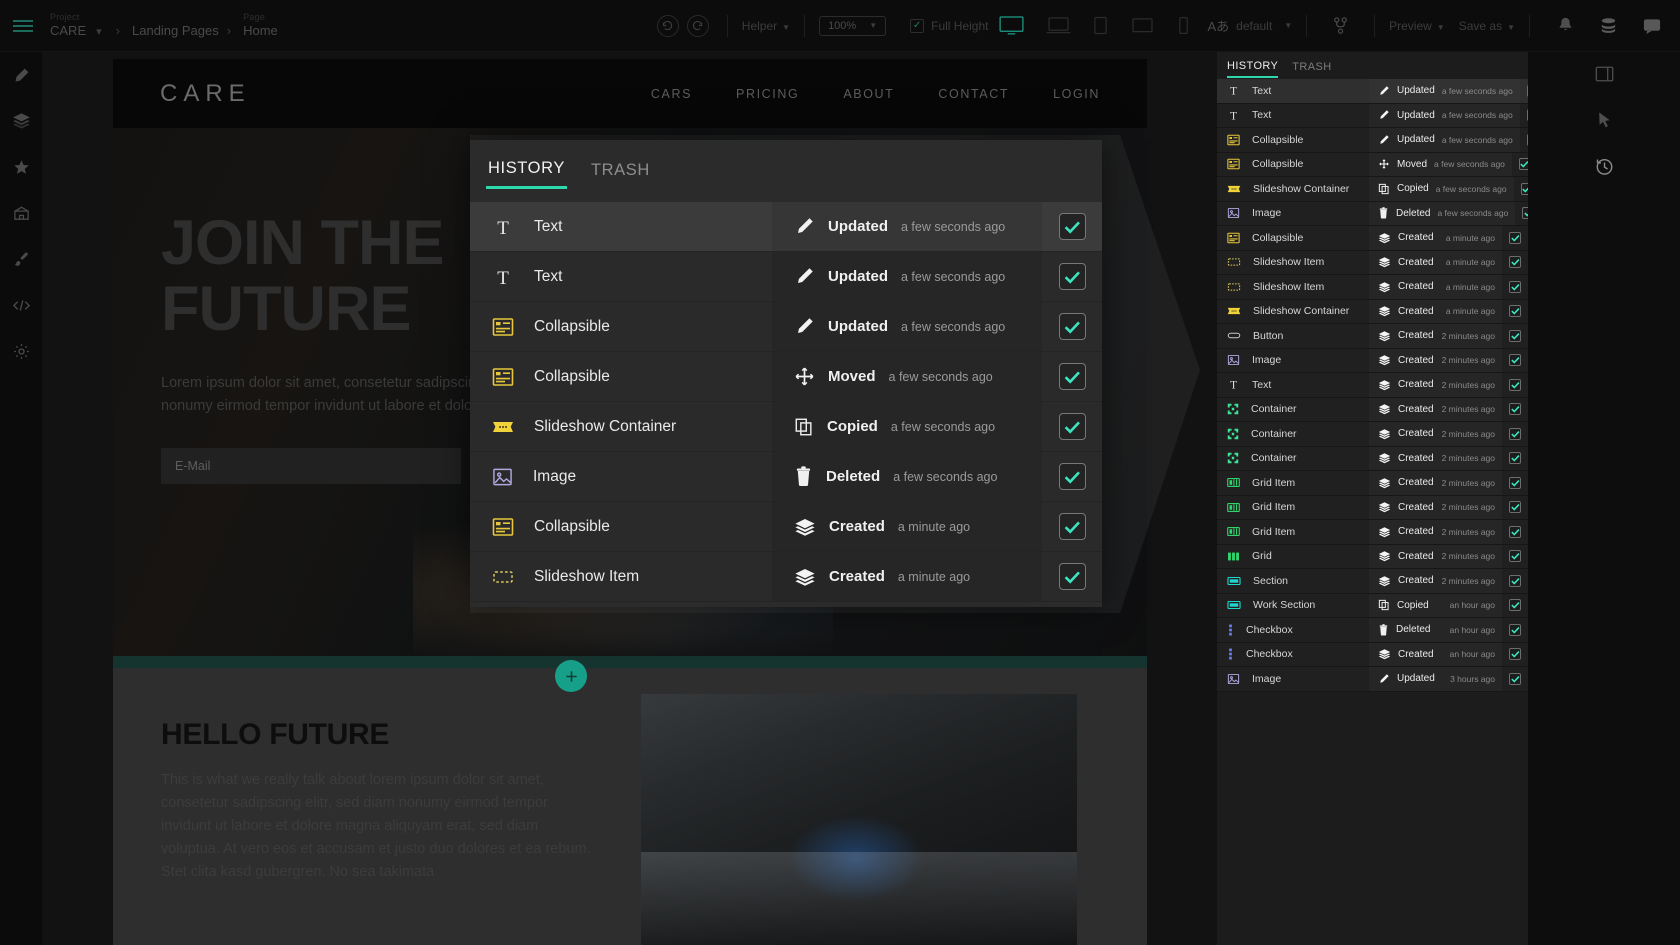 The height and width of the screenshot is (945, 1680). What do you see at coordinates (1372, 385) in the screenshot?
I see `sidebar-row: T Text Created 2 minutes ago` at bounding box center [1372, 385].